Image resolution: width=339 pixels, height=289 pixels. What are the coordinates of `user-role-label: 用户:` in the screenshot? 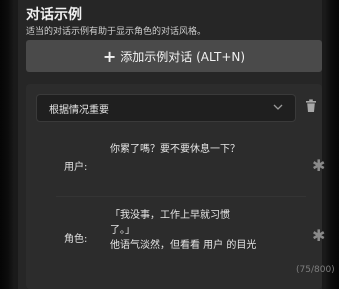 It's located at (76, 167).